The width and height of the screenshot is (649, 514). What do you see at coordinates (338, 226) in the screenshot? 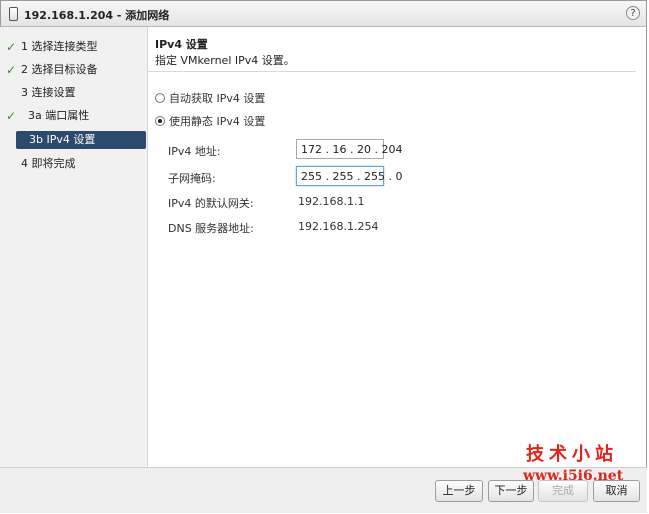
I see `dns-value: 192.168.1.254` at bounding box center [338, 226].